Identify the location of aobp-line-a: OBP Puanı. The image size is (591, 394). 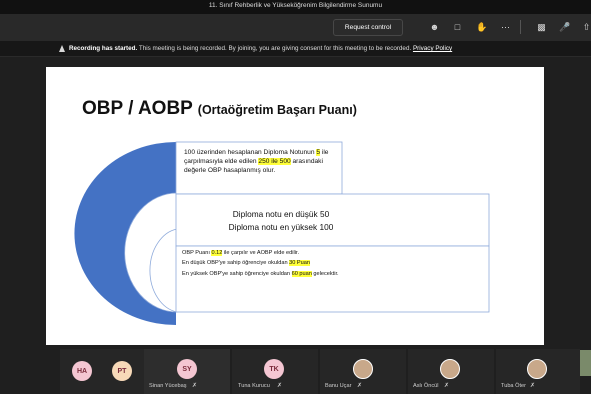
(197, 253).